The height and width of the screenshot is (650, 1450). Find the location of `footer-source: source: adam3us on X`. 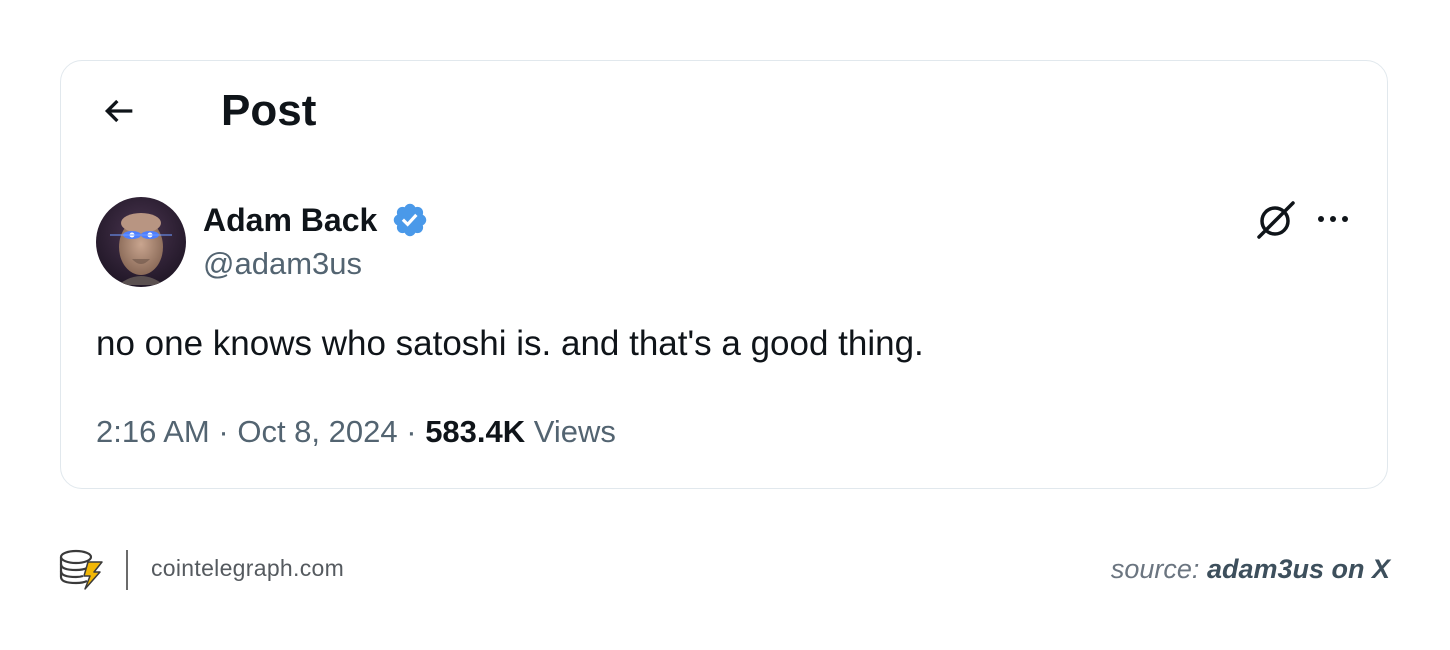

footer-source: source: adam3us on X is located at coordinates (1250, 569).